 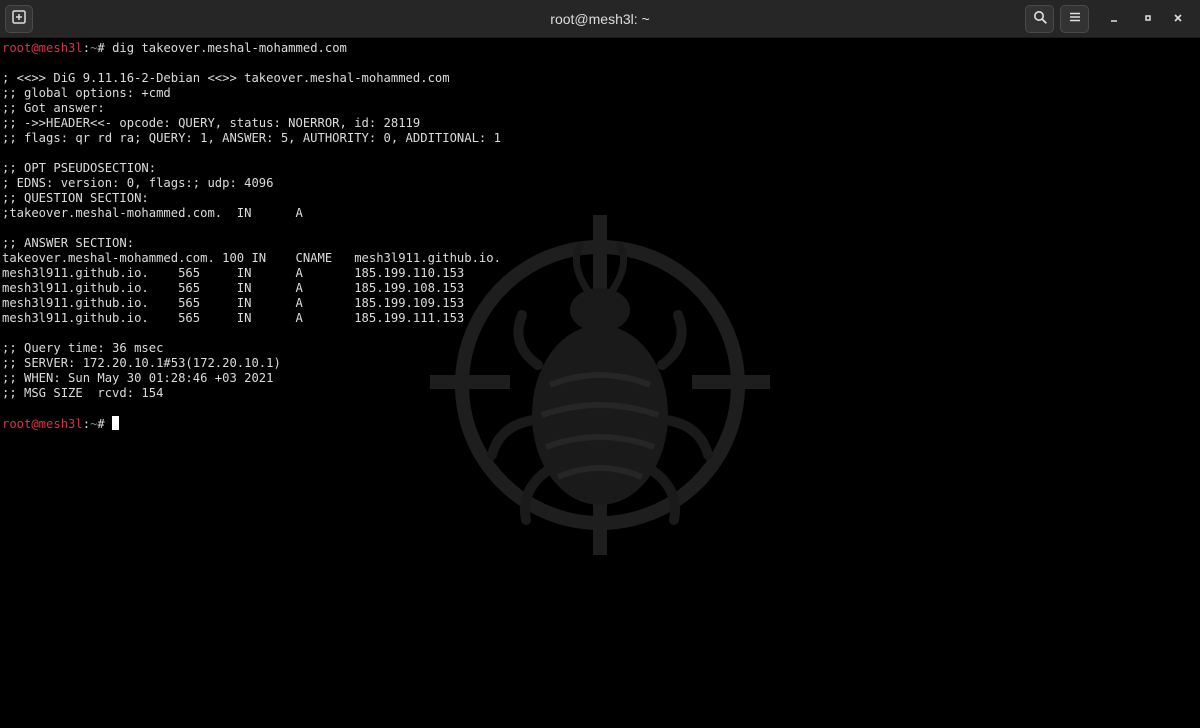 I want to click on hamburger-menu-icon, so click(x=1075, y=19).